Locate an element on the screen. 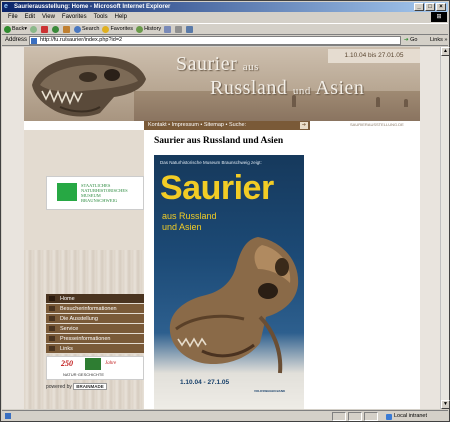 The height and width of the screenshot is (422, 450). history-icon is located at coordinates (140, 29).